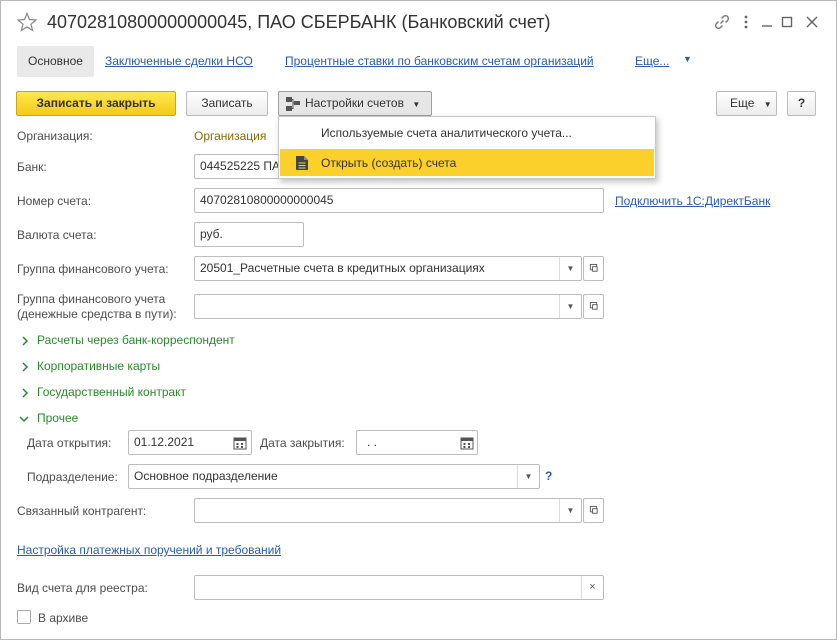  Describe the element at coordinates (55, 136) in the screenshot. I see `organization-label: Организация:` at that location.